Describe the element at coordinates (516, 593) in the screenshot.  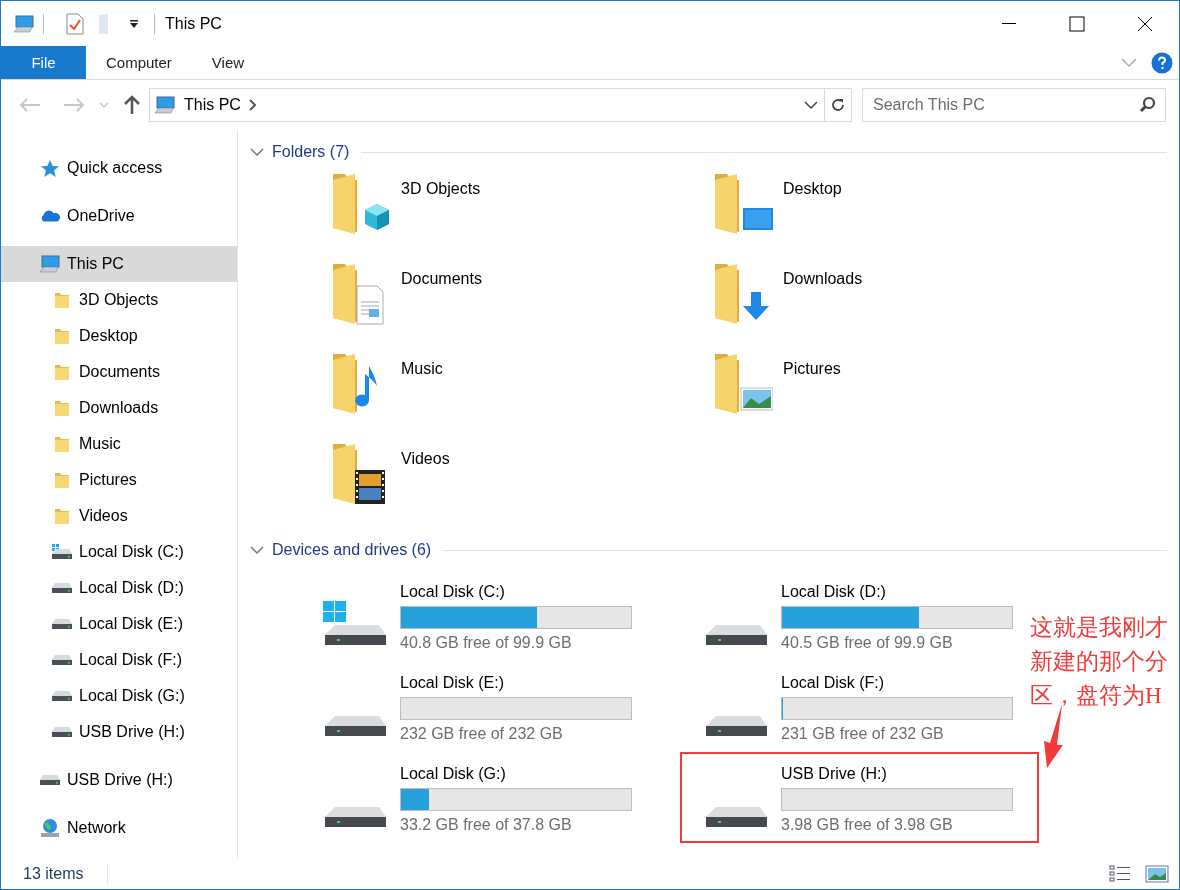
I see `drive-name: Local Disk (C:)` at that location.